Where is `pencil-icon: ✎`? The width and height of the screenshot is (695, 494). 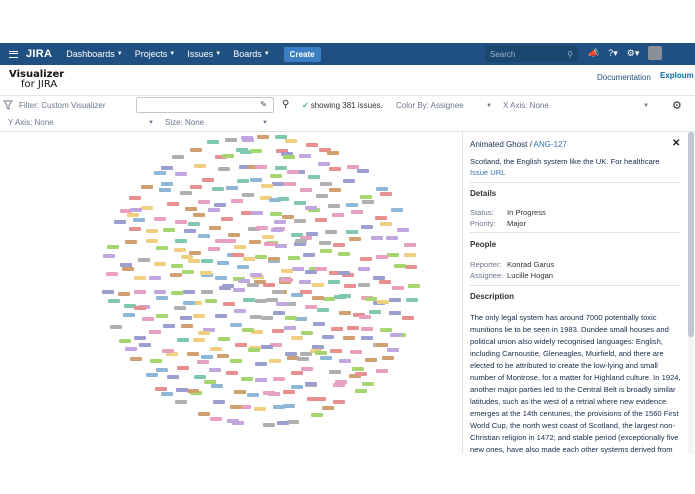 pencil-icon: ✎ is located at coordinates (263, 104).